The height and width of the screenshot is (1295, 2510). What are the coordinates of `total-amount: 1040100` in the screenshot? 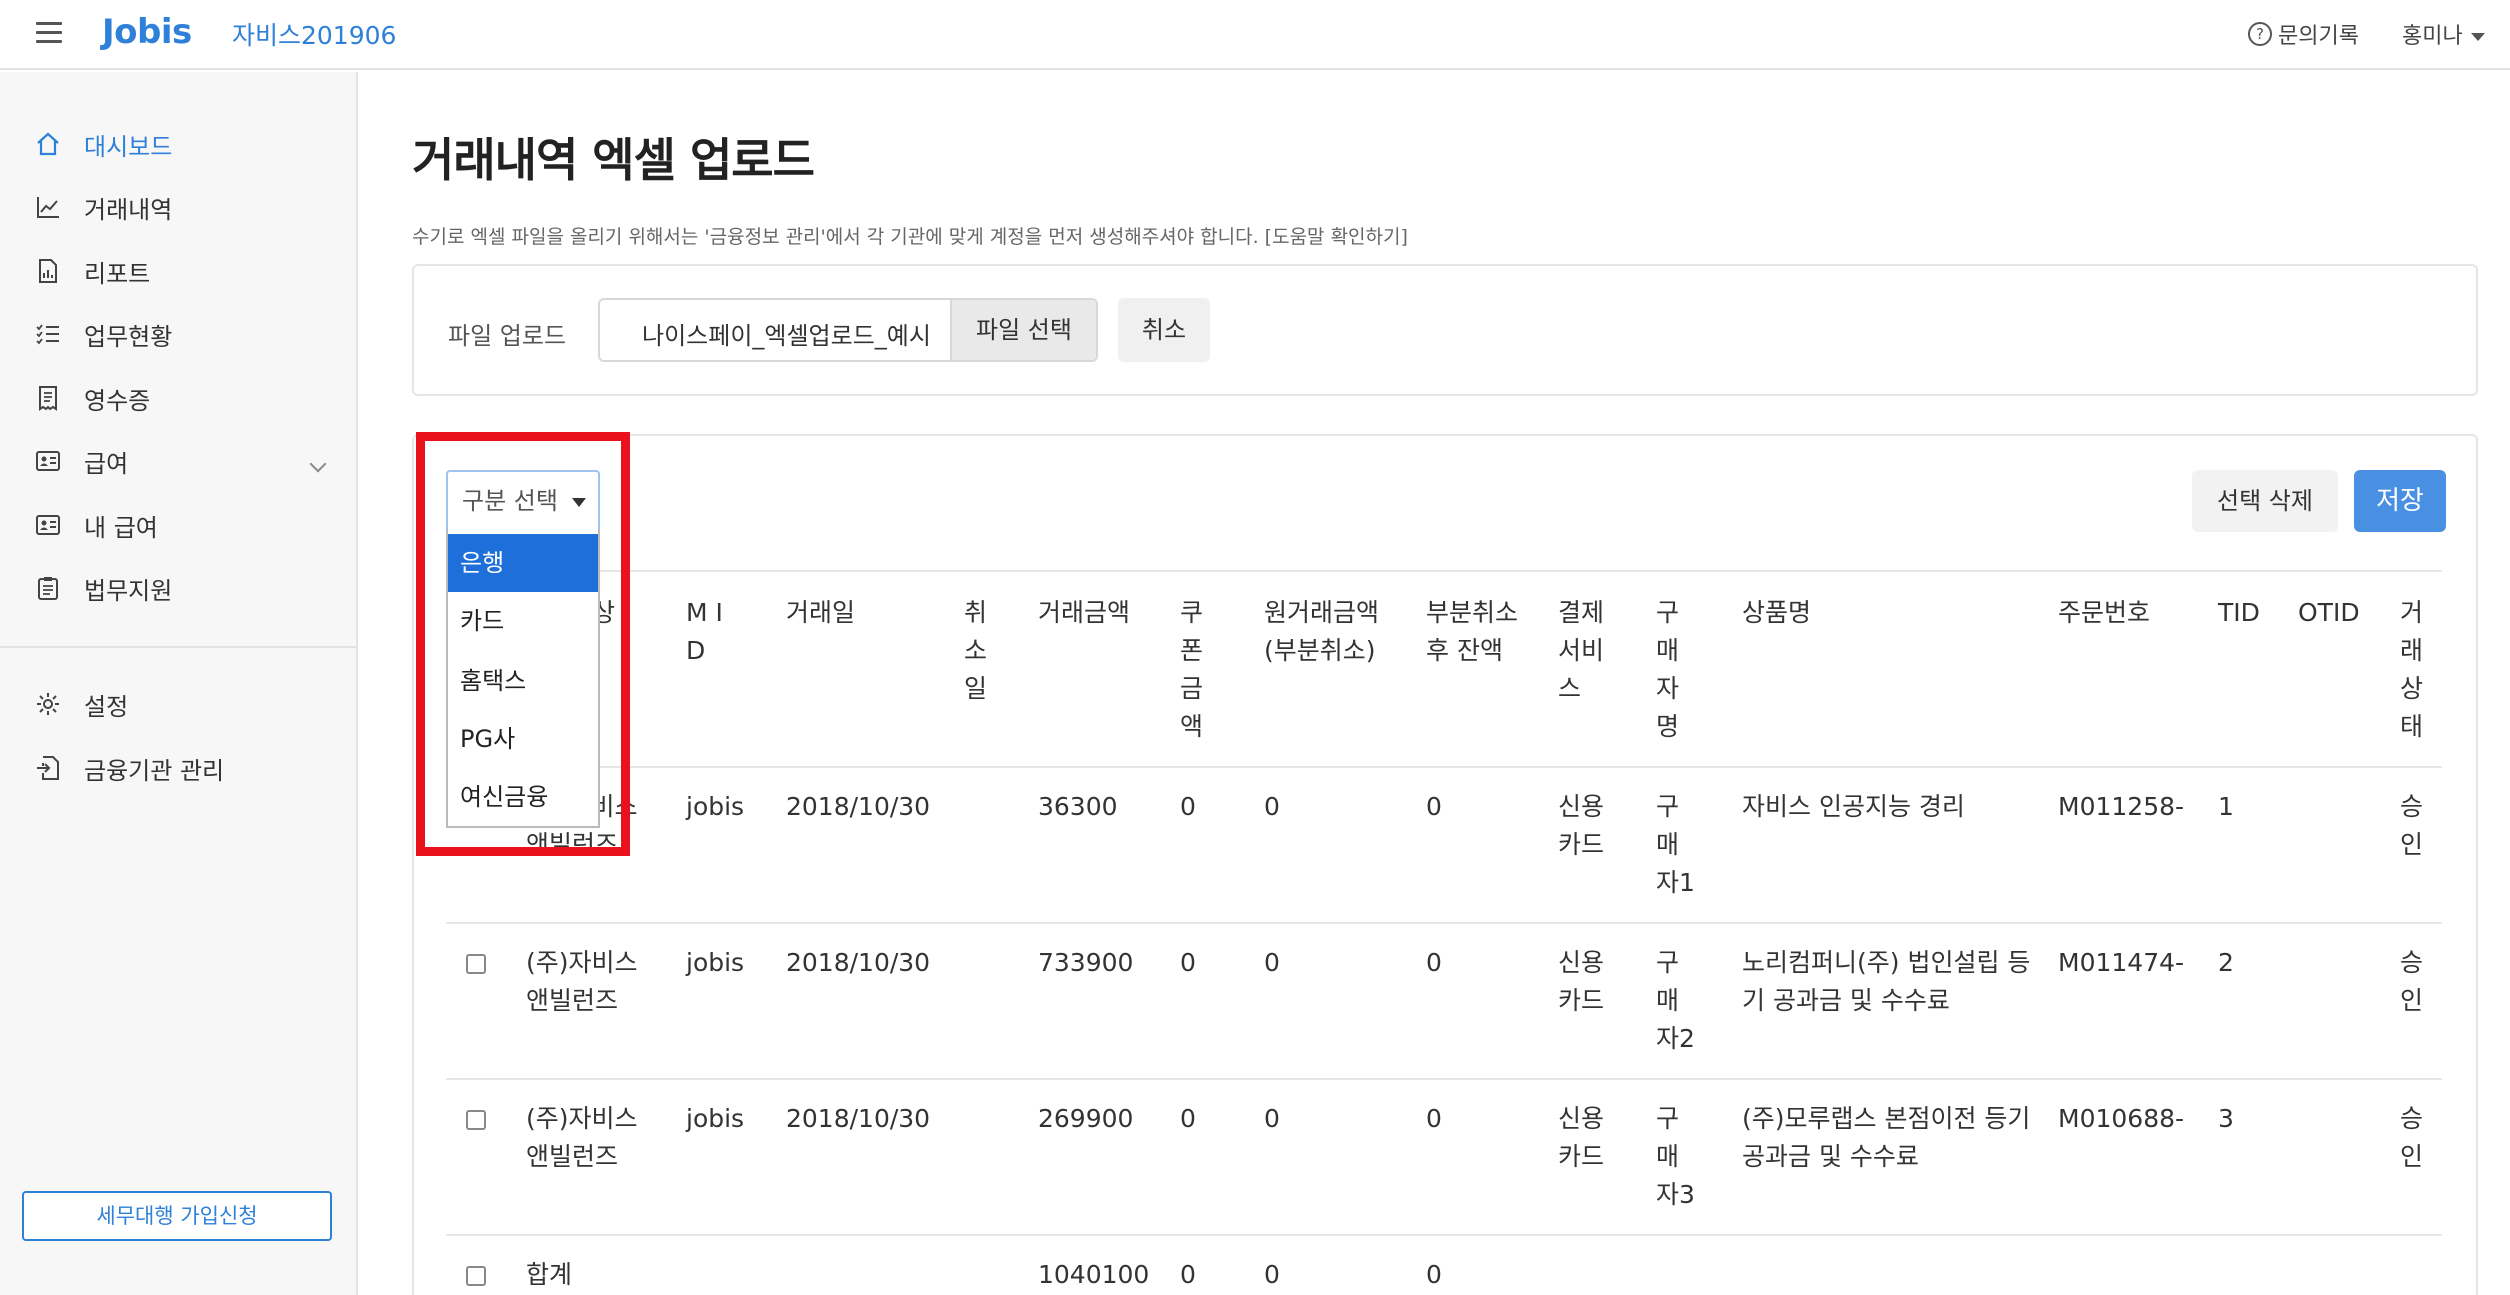 It's located at (1094, 1274).